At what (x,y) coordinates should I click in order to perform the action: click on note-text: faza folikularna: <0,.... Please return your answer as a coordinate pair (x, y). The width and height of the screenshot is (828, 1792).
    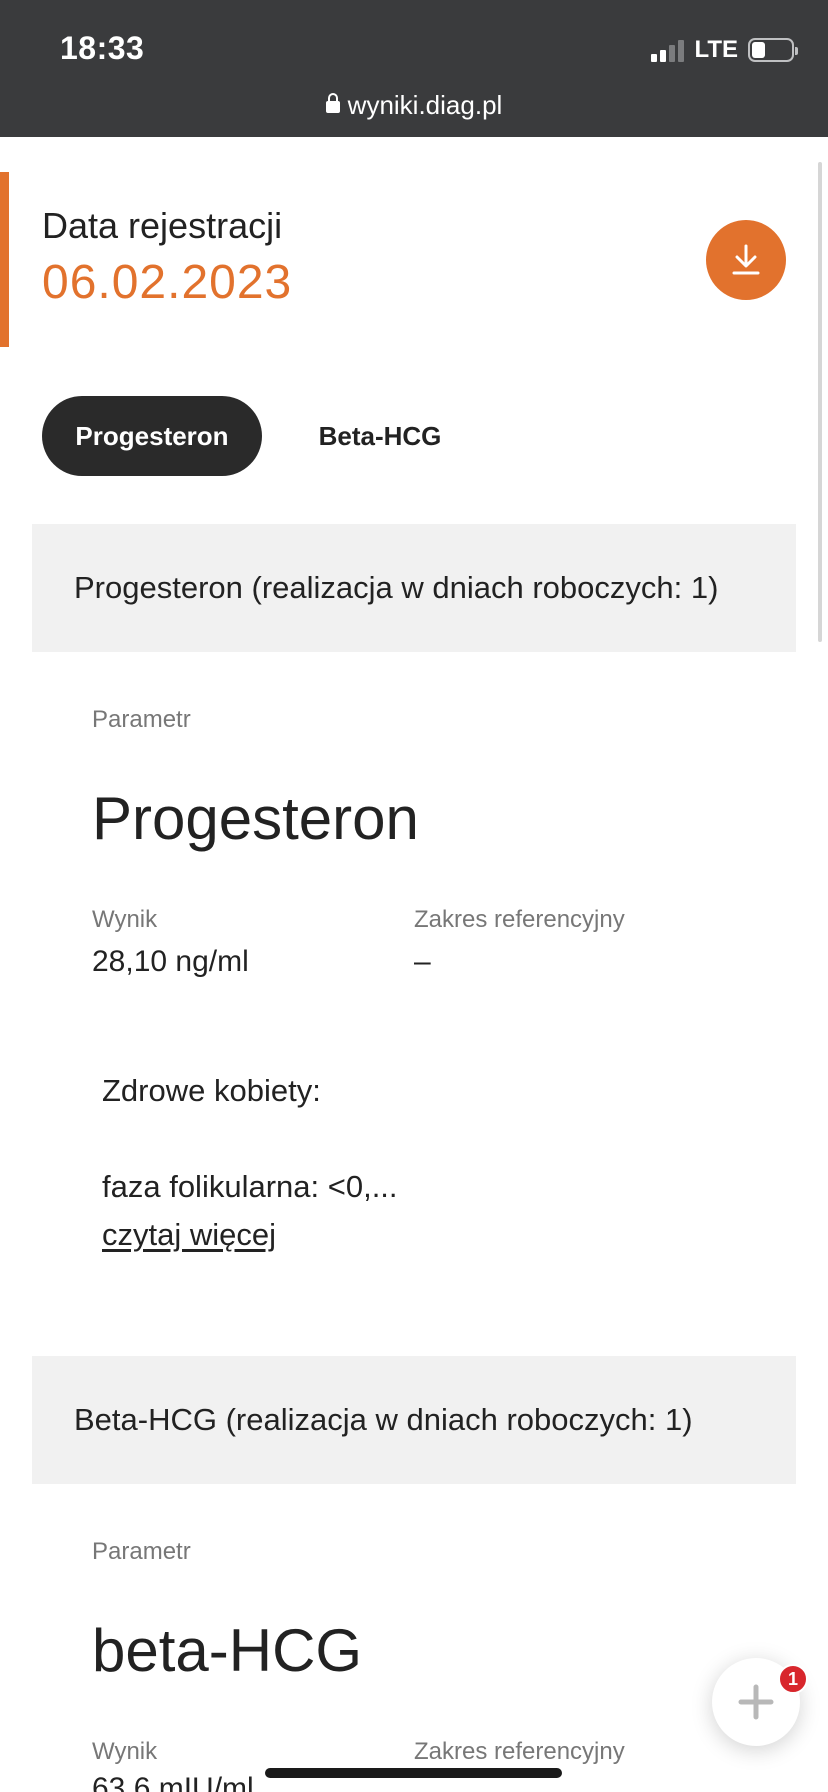
    Looking at the image, I should click on (250, 1186).